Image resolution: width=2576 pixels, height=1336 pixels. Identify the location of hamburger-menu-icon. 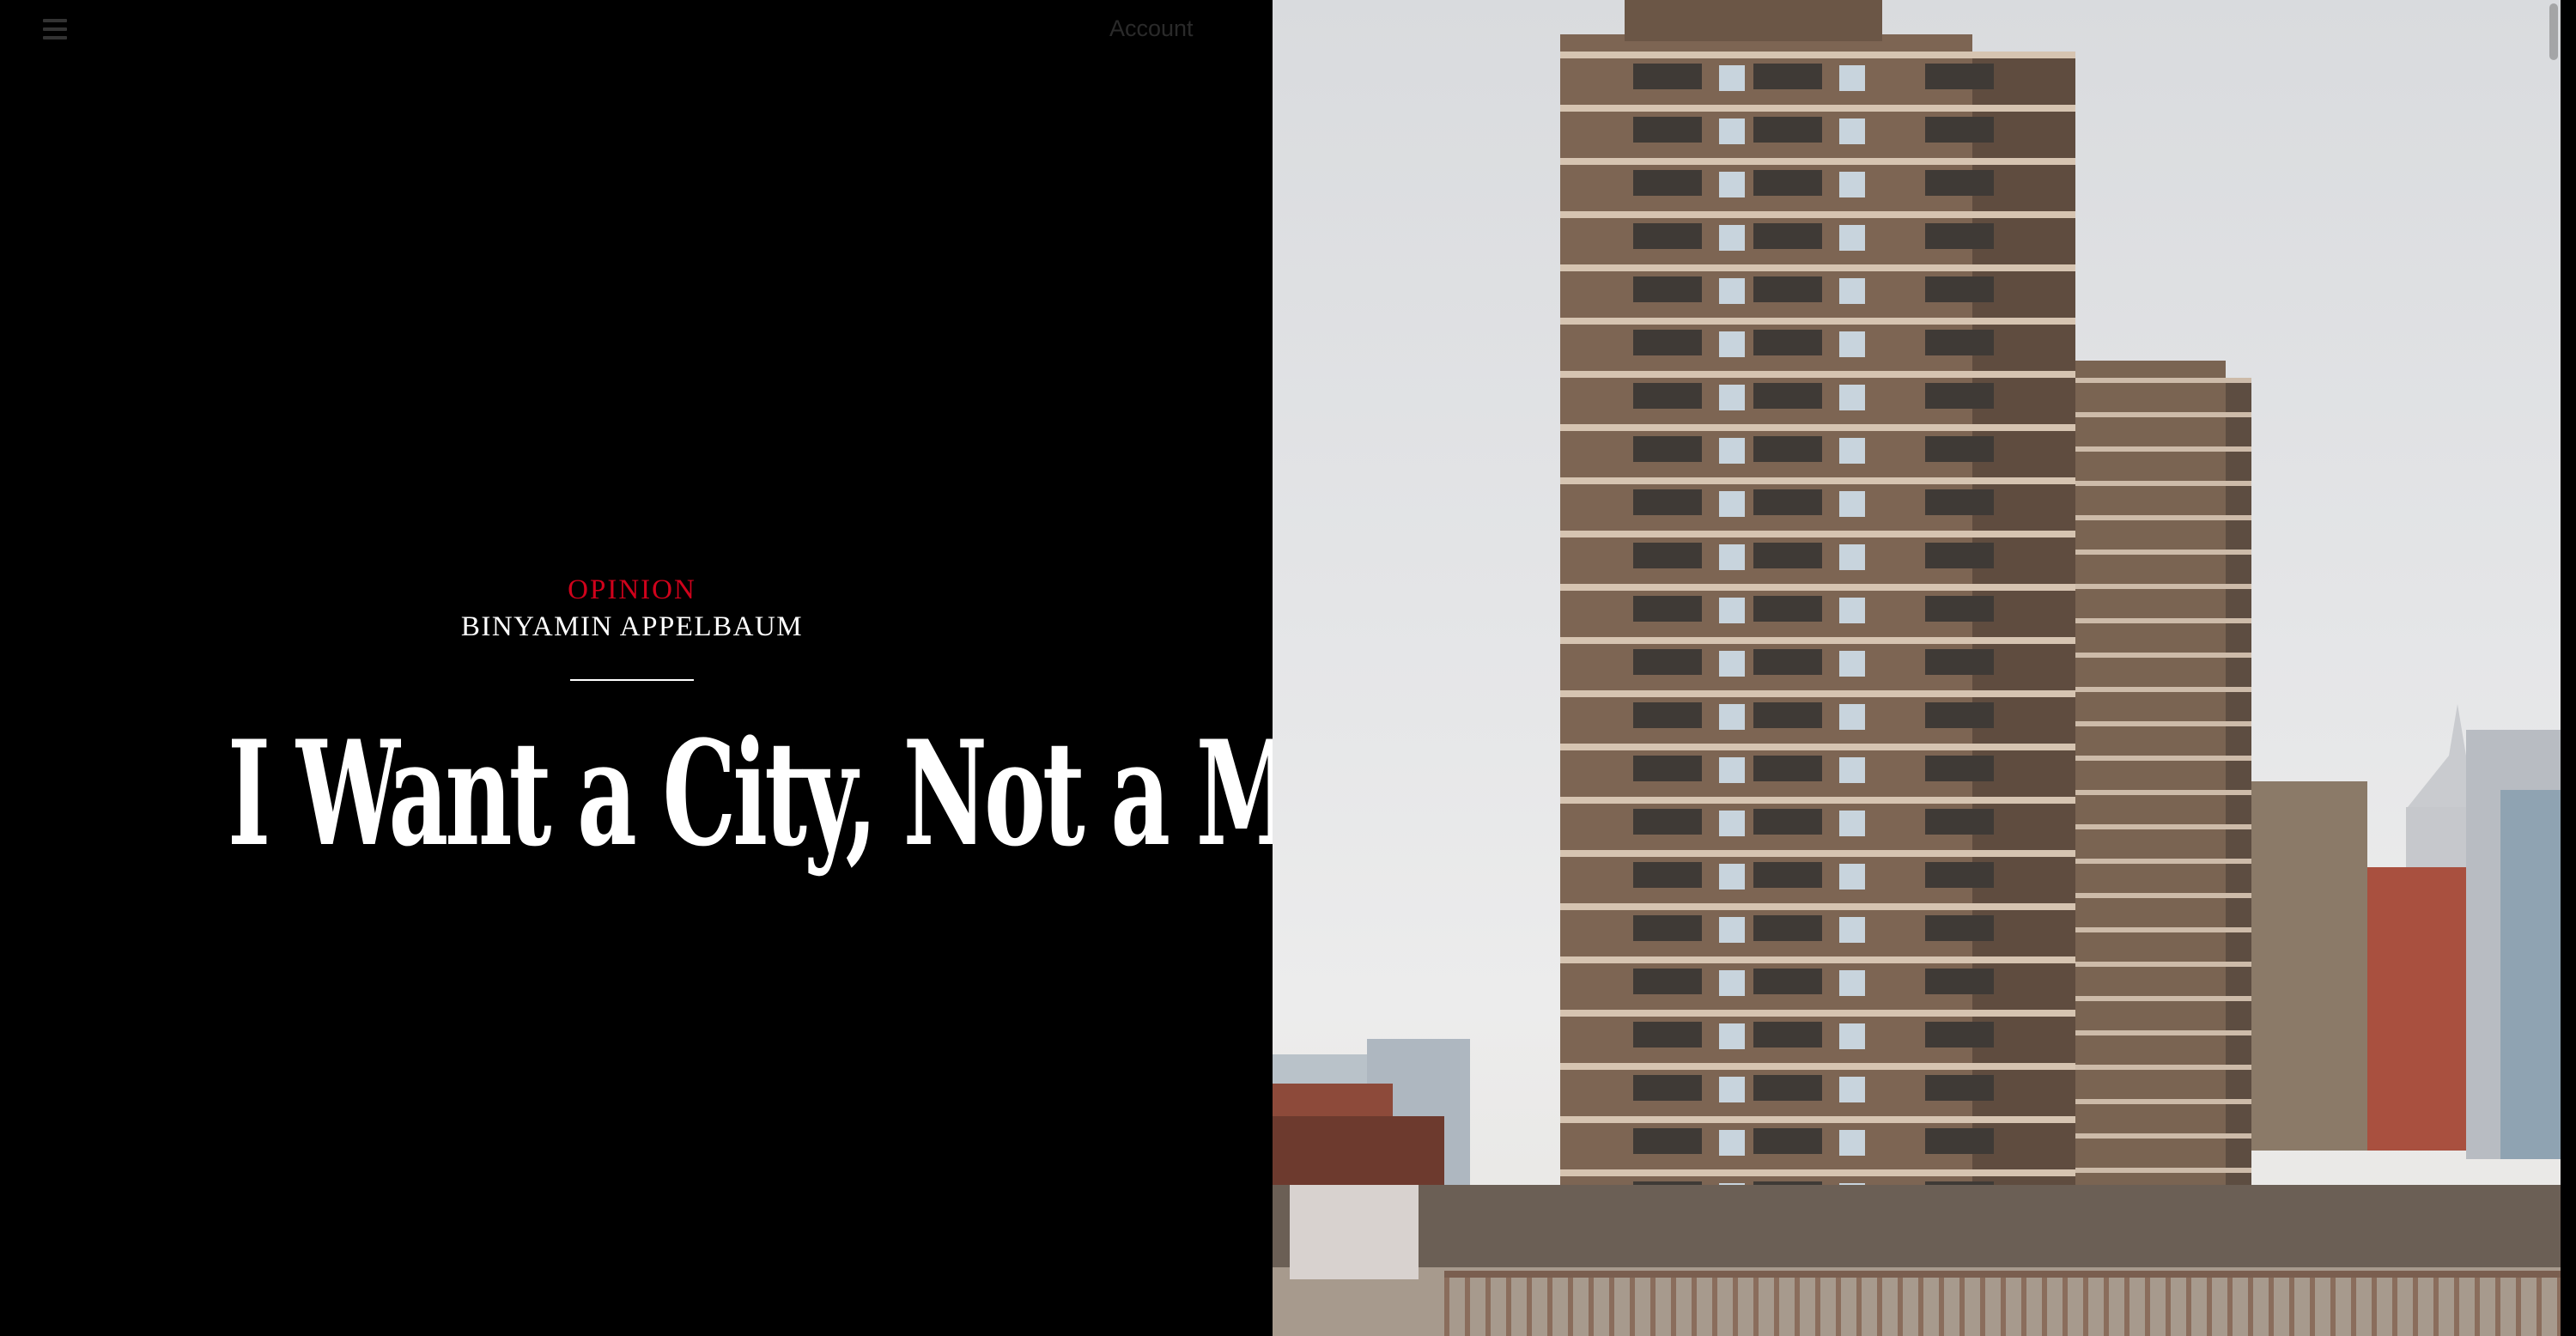
(56, 29).